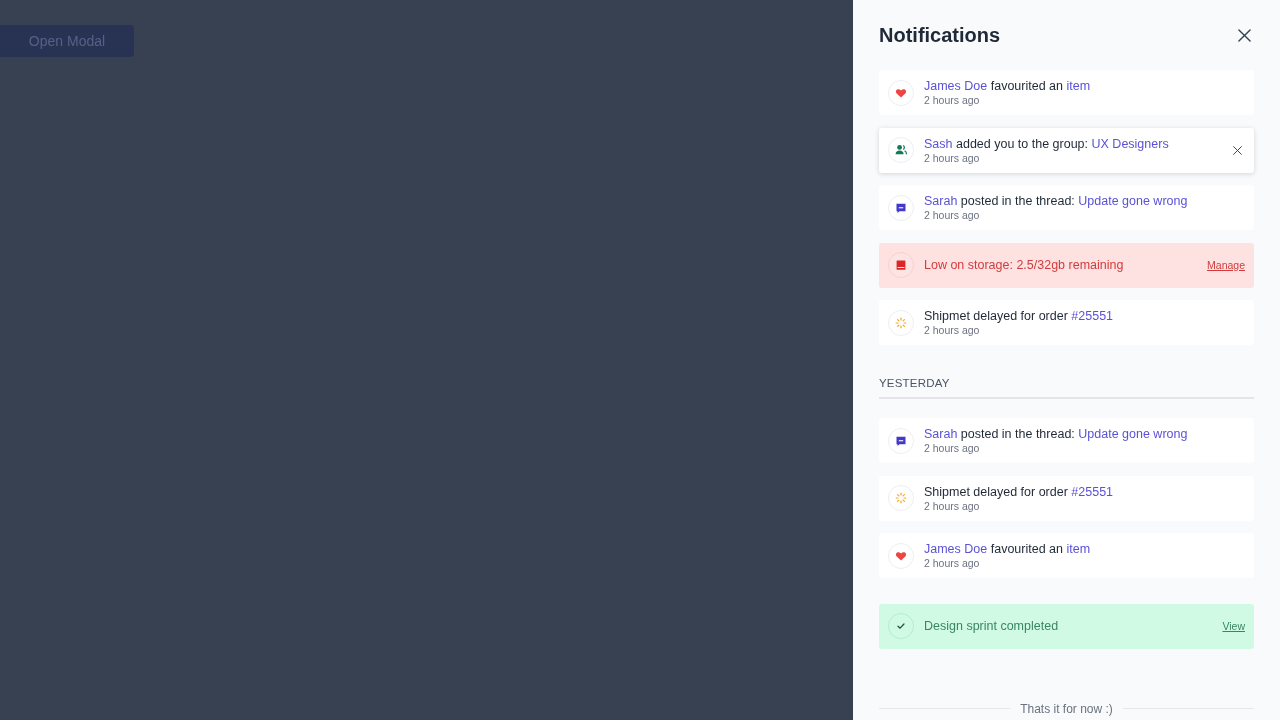 The width and height of the screenshot is (1280, 720). Describe the element at coordinates (1066, 626) in the screenshot. I see `alert-banner: Design sprint completed View` at that location.